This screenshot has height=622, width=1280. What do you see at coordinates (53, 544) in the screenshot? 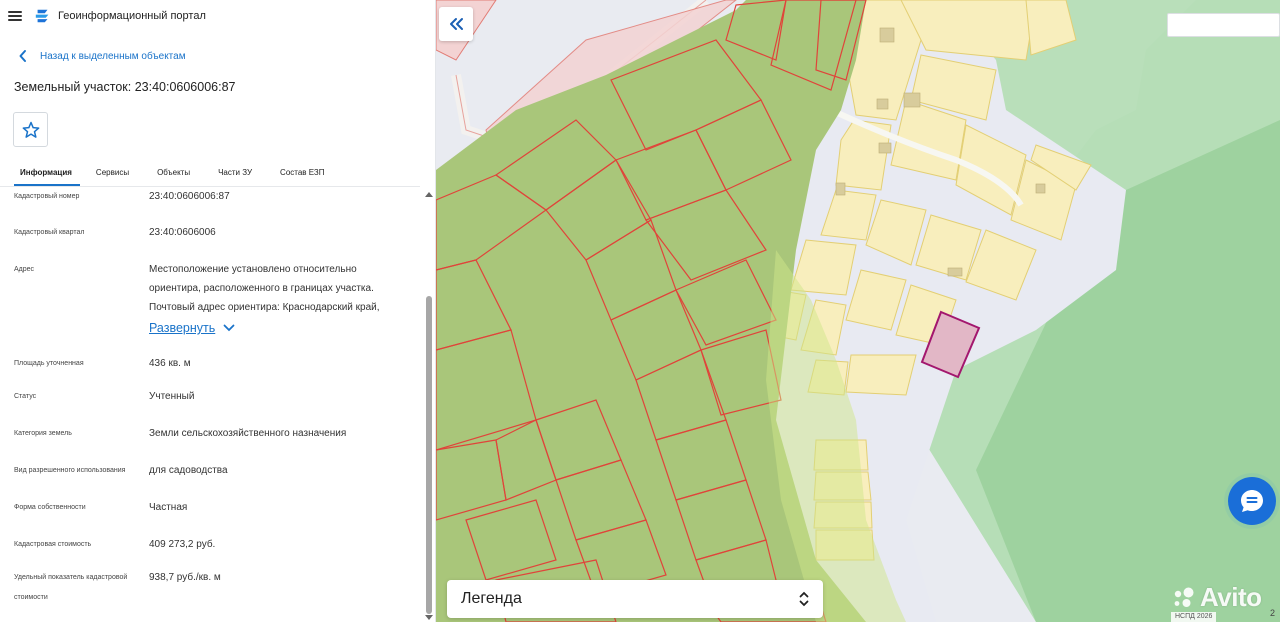
I see `attr-label: Кадастровая стоимость` at bounding box center [53, 544].